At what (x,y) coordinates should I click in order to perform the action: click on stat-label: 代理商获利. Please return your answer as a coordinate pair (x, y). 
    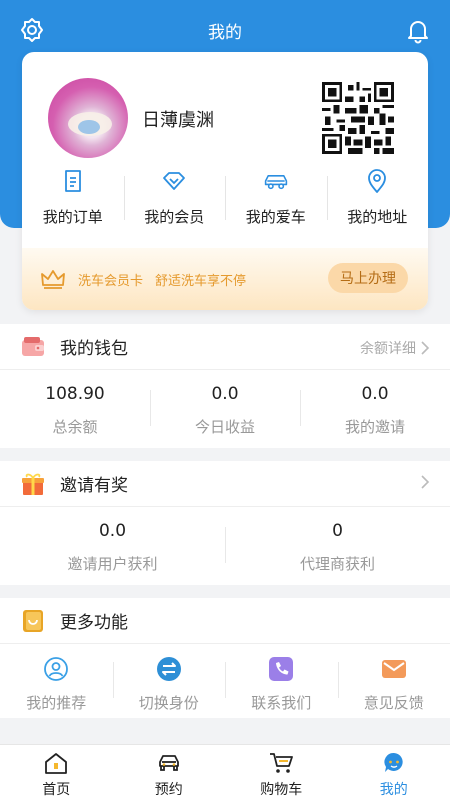
    Looking at the image, I should click on (337, 564).